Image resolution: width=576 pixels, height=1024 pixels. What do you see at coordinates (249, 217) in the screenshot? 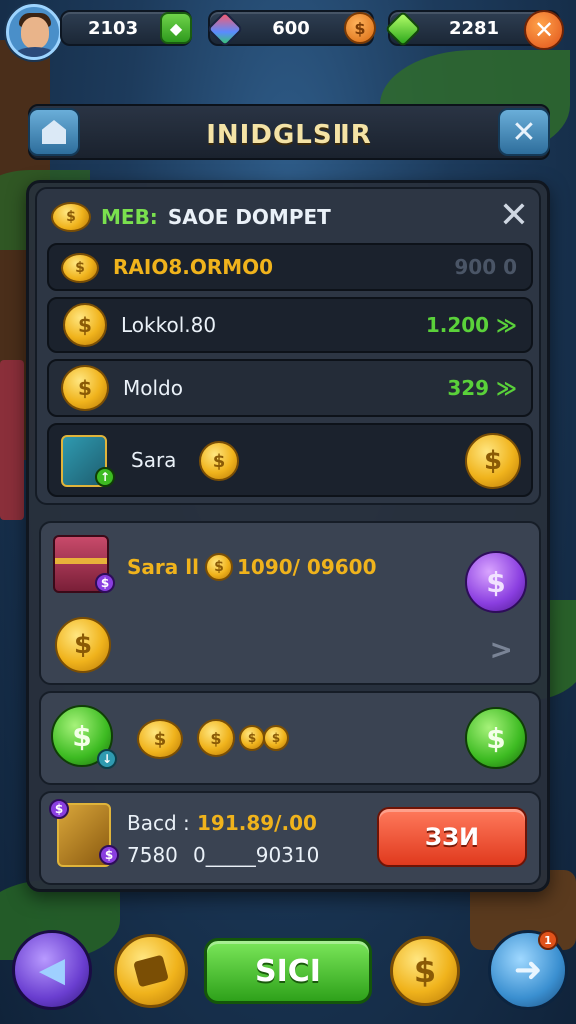
I see `wallet-header-title: SAOE DOMPET` at bounding box center [249, 217].